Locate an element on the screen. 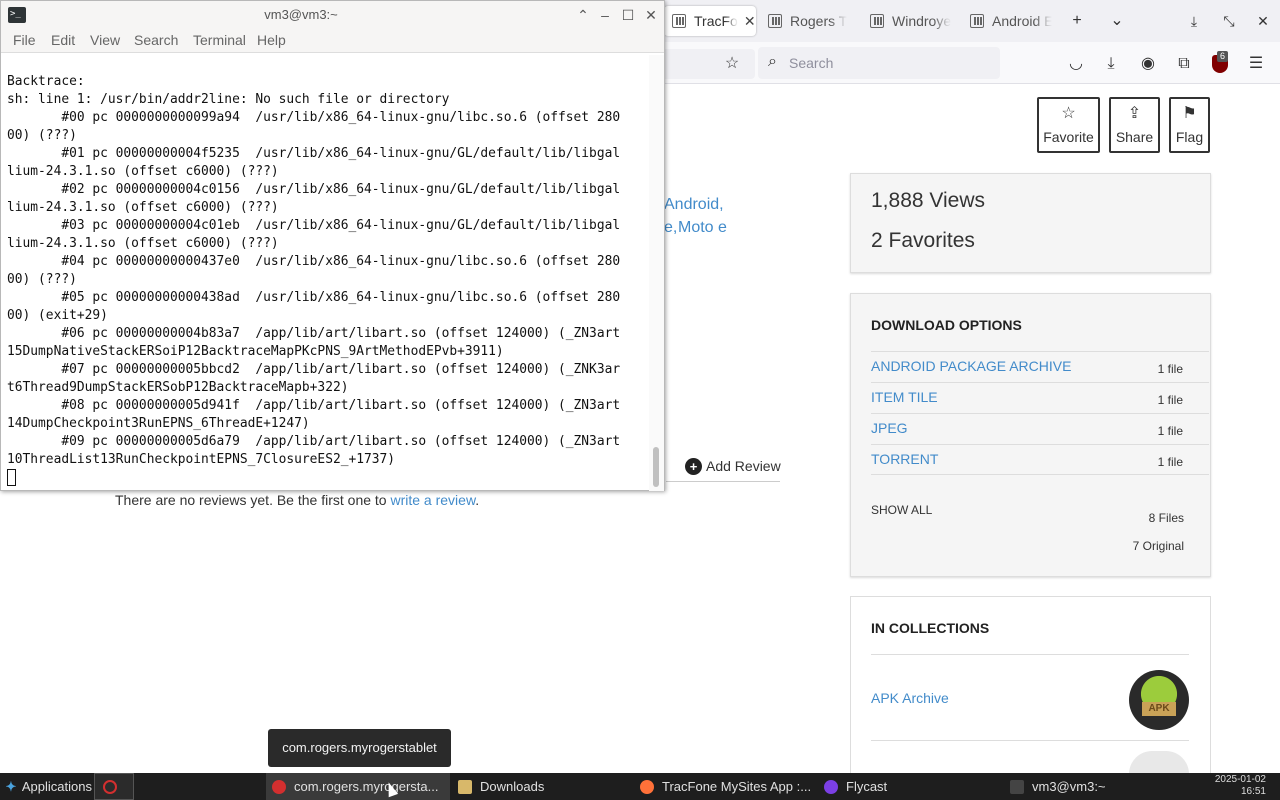 This screenshot has height=800, width=1280. topic-link-android: Android, is located at coordinates (694, 205).